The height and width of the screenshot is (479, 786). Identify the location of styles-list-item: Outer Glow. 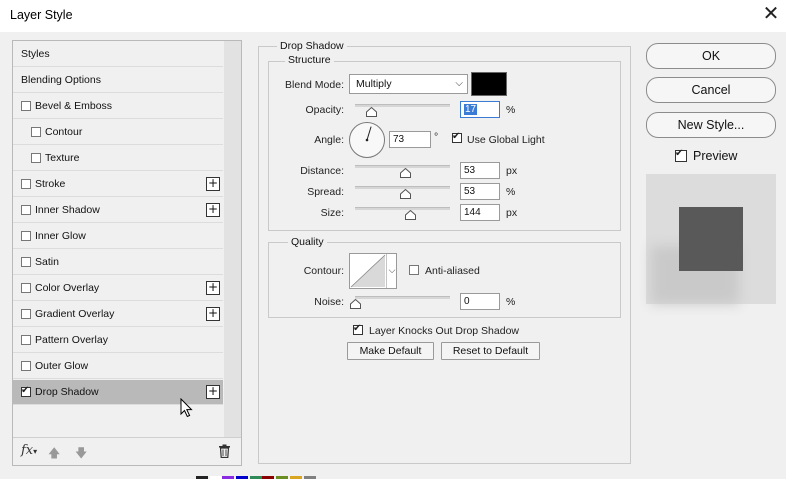
(118, 366).